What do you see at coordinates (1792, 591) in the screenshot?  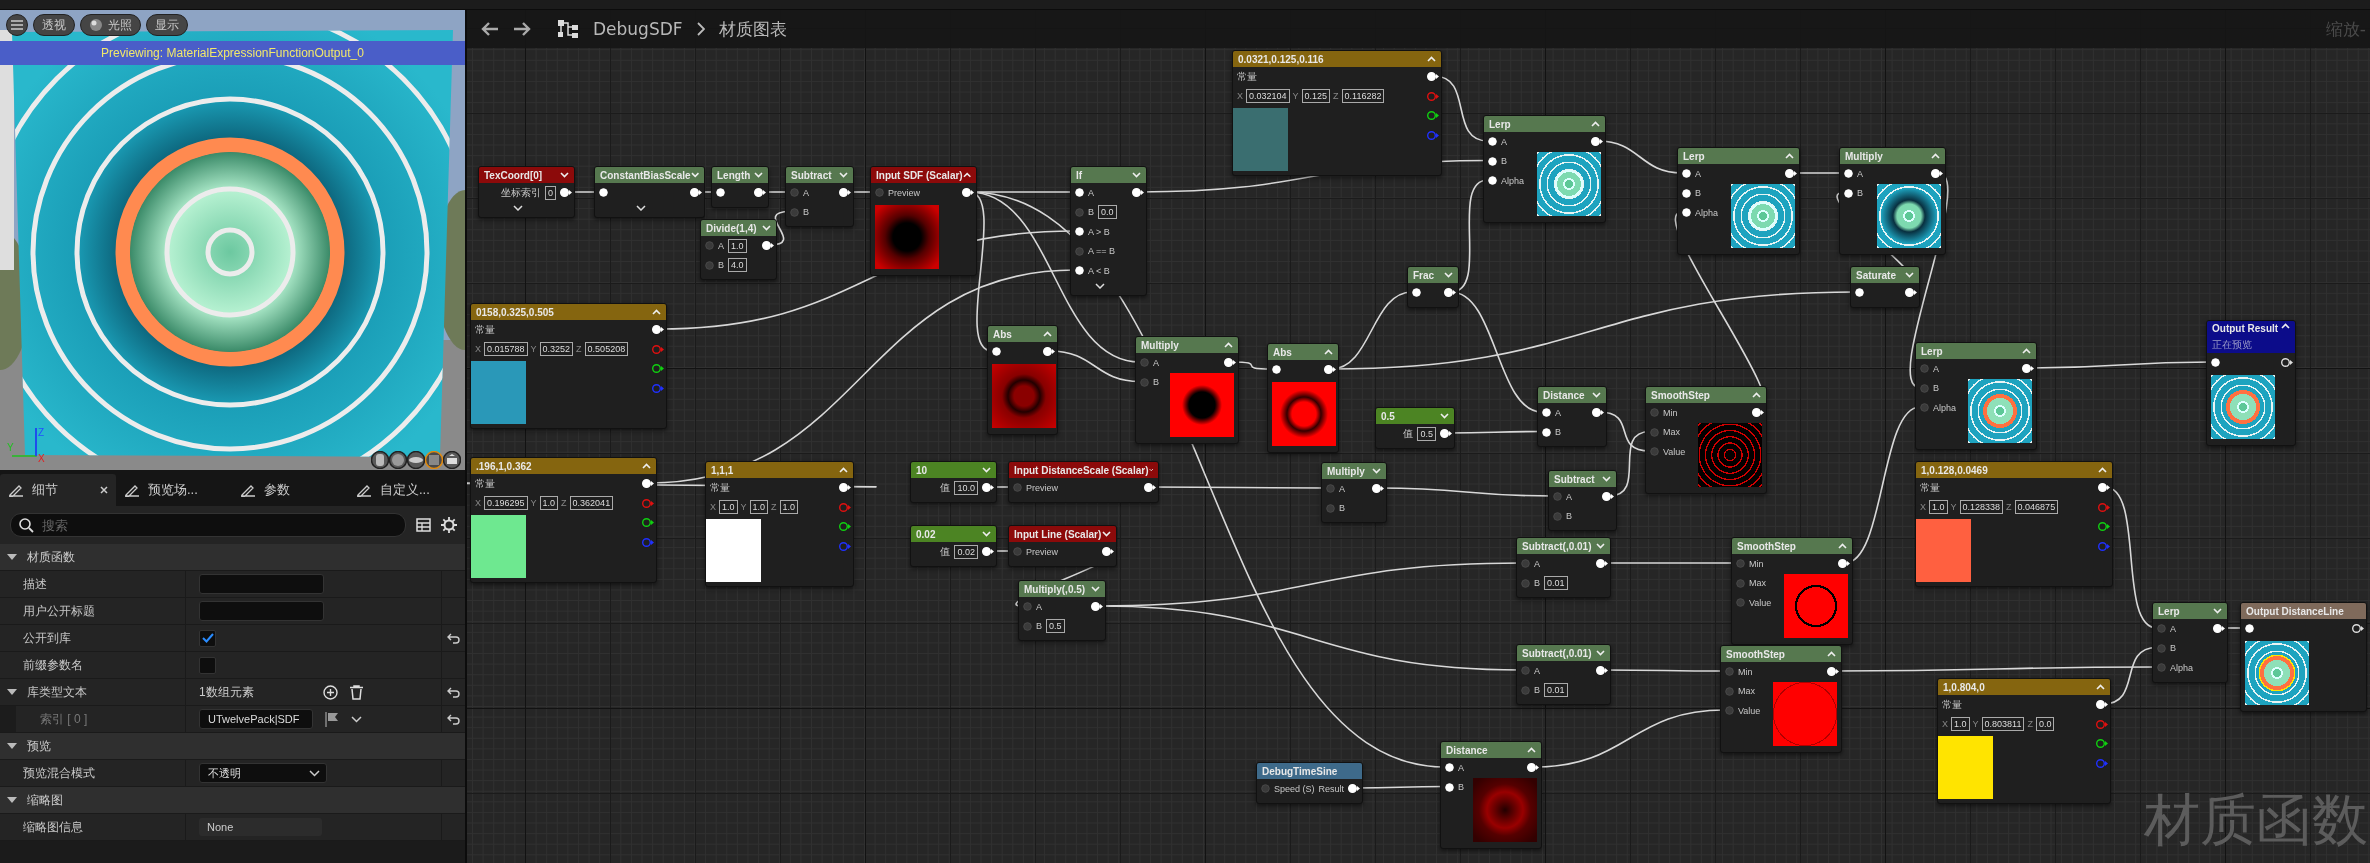 I see `graph-node: SmoothStep Min Max Value` at bounding box center [1792, 591].